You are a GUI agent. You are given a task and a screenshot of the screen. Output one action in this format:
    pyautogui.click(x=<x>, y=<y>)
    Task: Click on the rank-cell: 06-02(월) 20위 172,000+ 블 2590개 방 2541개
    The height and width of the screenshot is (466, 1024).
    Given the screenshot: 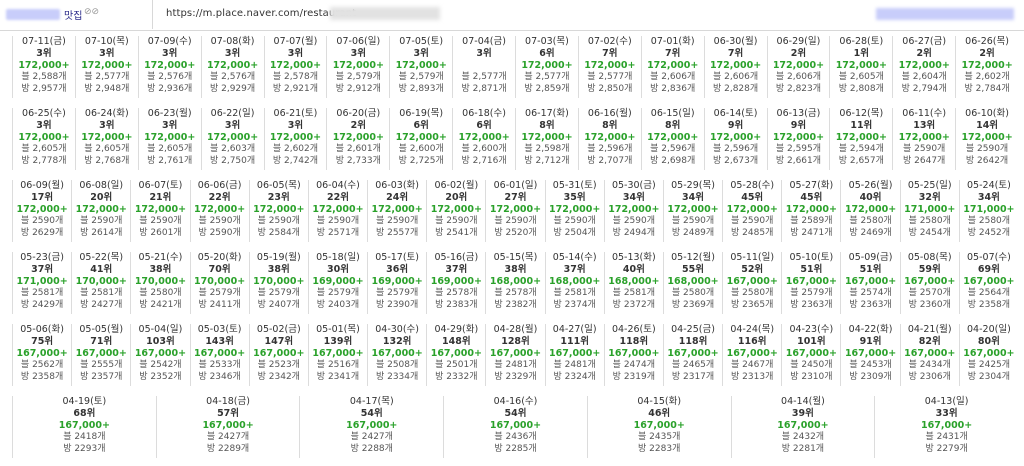 What is the action you would take?
    pyautogui.click(x=455, y=211)
    